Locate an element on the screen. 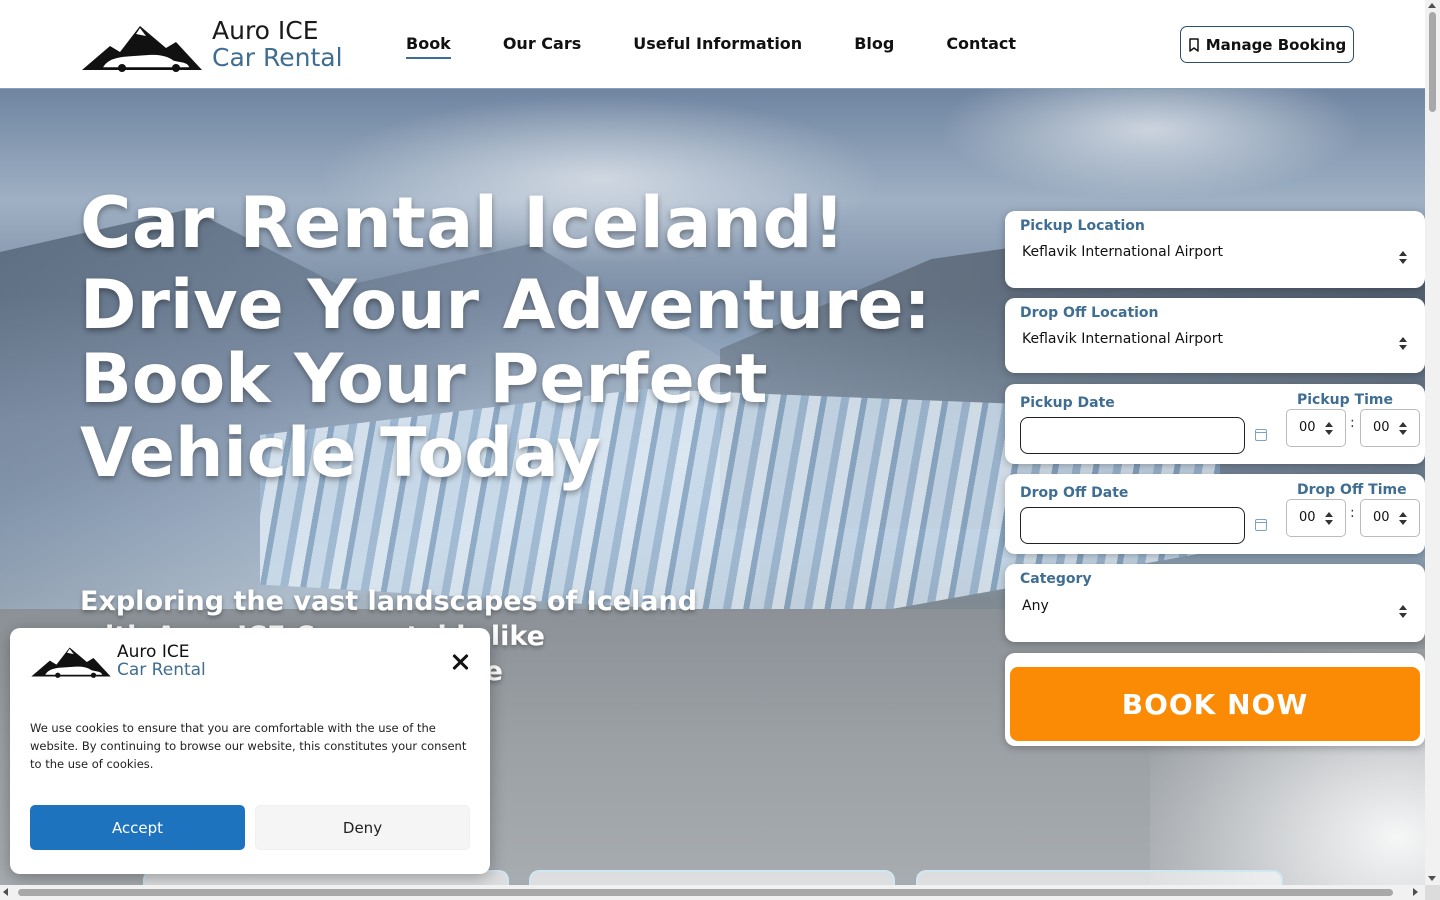  book-now-container: BOOK NOW is located at coordinates (1215, 699).